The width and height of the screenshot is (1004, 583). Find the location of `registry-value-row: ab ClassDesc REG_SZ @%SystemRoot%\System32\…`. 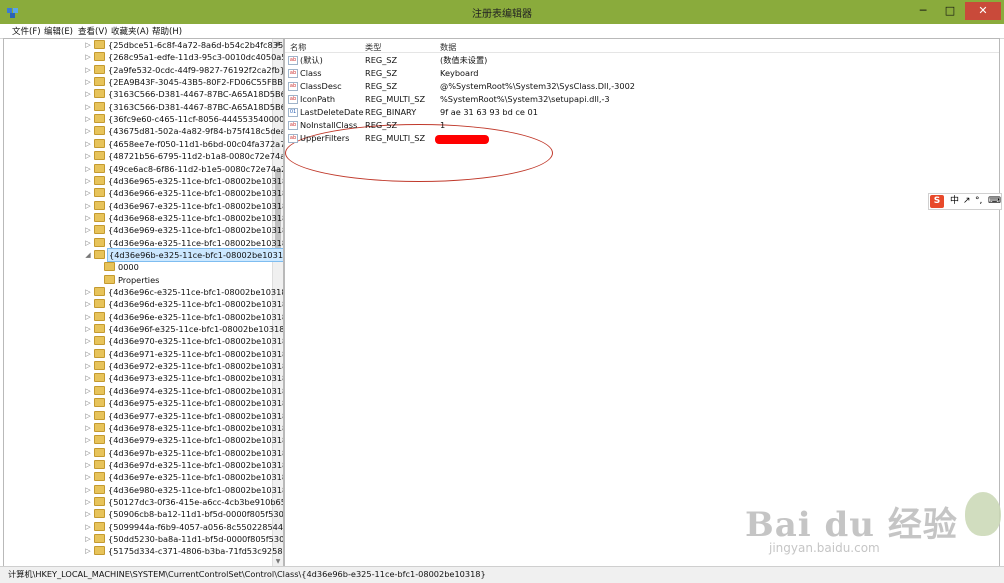

registry-value-row: ab ClassDesc REG_SZ @%SystemRoot%\System32\… is located at coordinates (642, 86).